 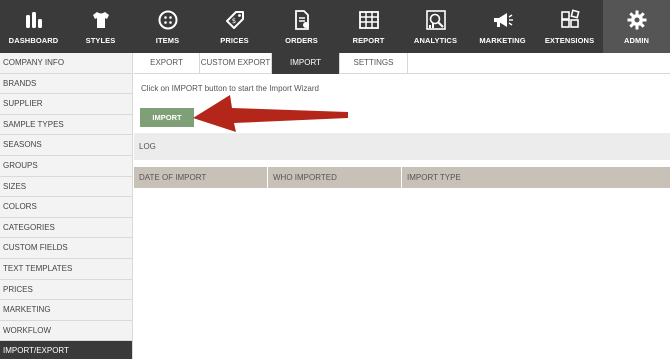 I want to click on analytics-icon, so click(x=436, y=20).